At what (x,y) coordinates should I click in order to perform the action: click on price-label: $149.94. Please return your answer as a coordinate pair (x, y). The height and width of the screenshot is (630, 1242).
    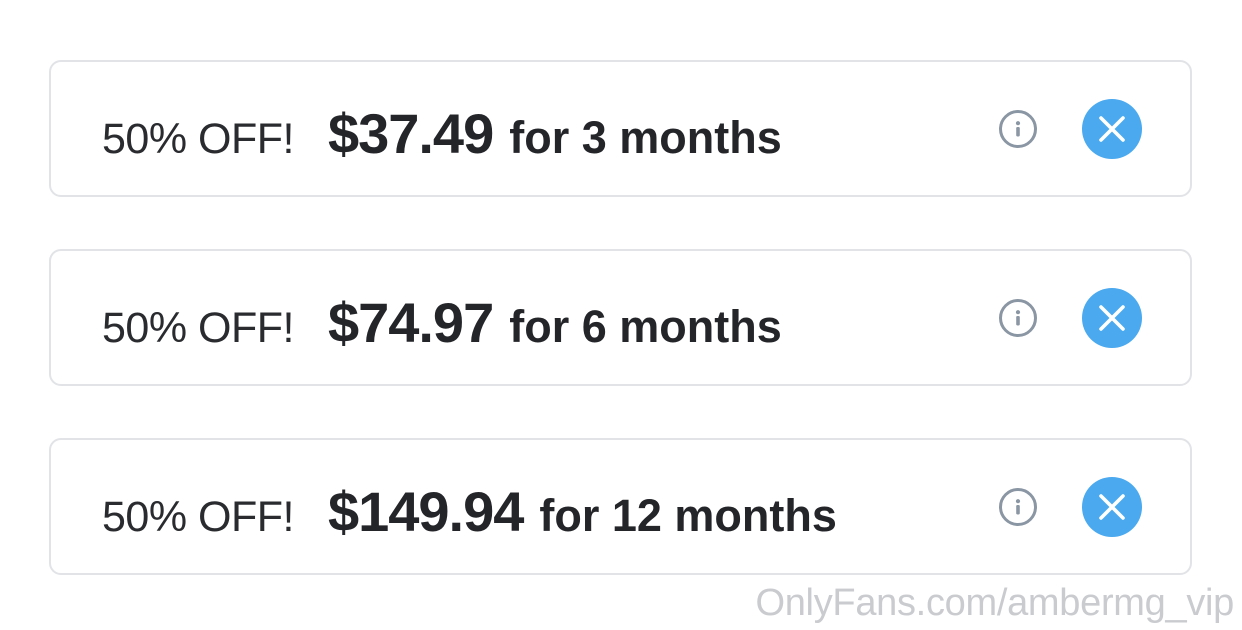
    Looking at the image, I should click on (425, 511).